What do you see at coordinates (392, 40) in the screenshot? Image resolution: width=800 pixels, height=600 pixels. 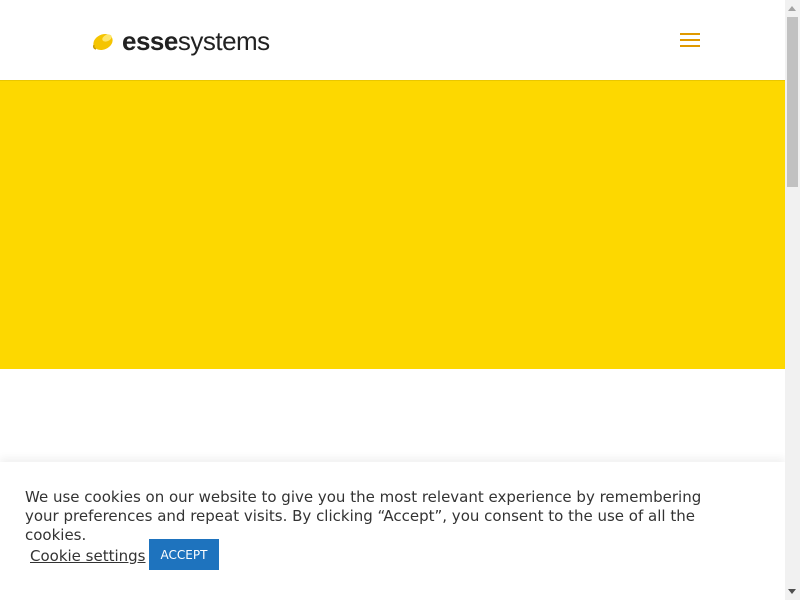 I see `site-header: essesystems` at bounding box center [392, 40].